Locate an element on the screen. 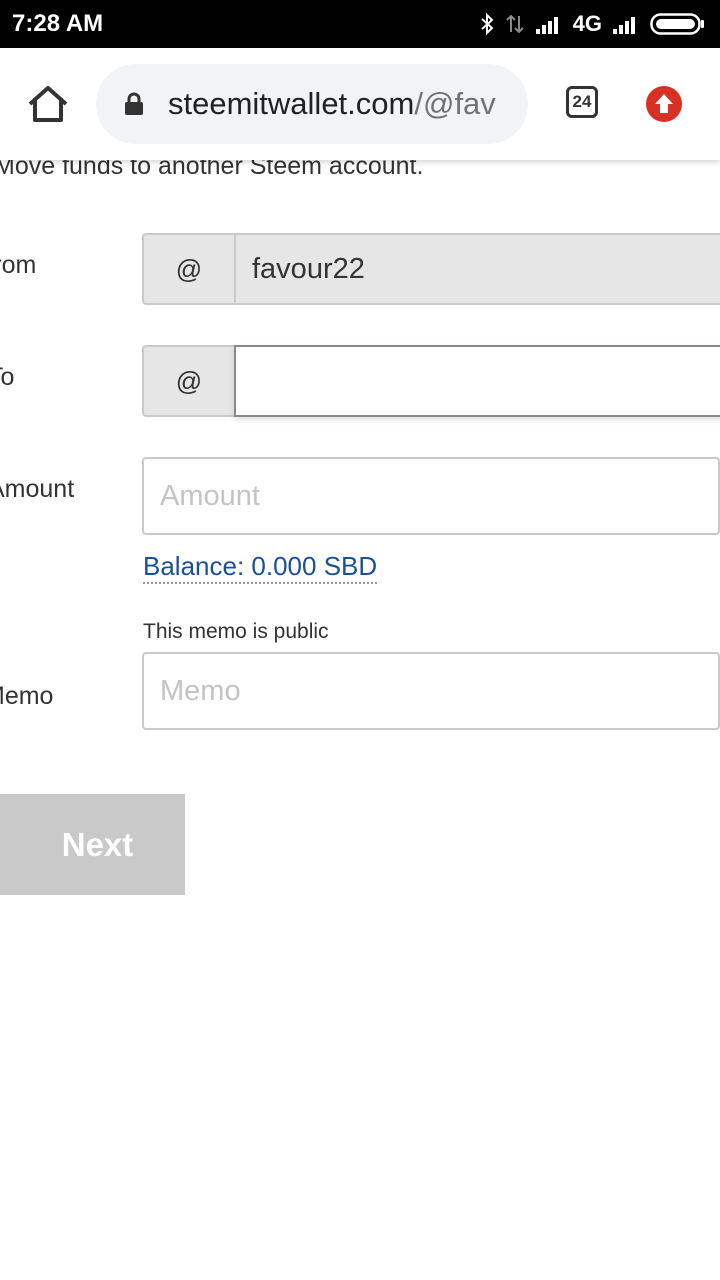  memo-public-note: This memo is public is located at coordinates (236, 631).